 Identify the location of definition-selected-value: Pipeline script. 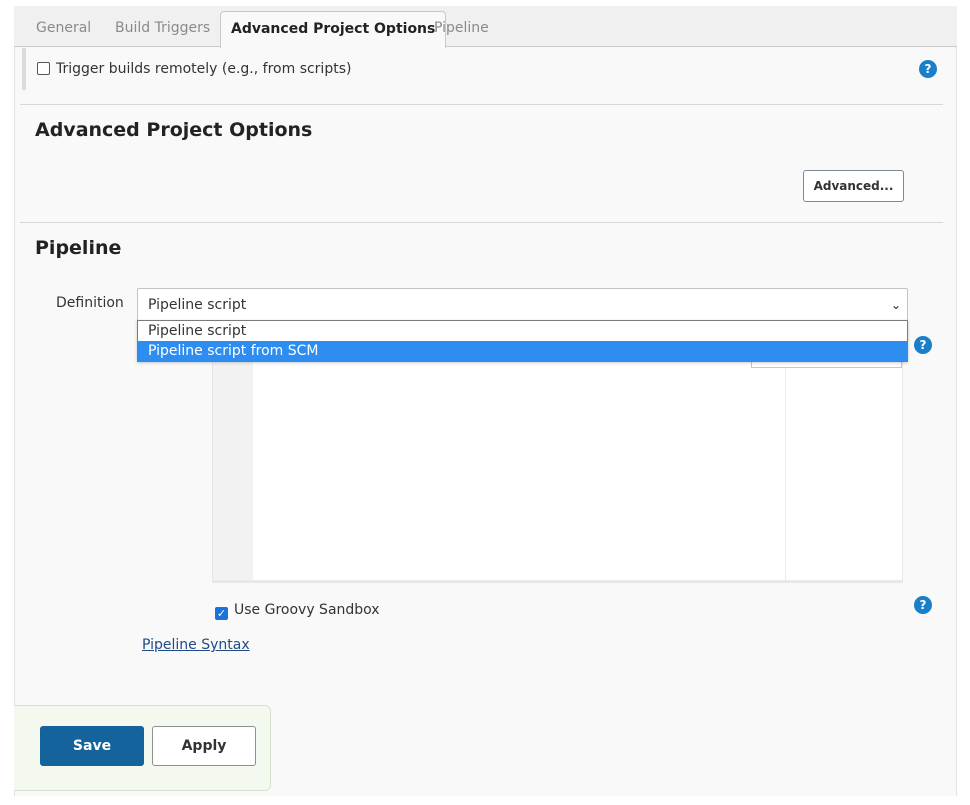
(197, 305).